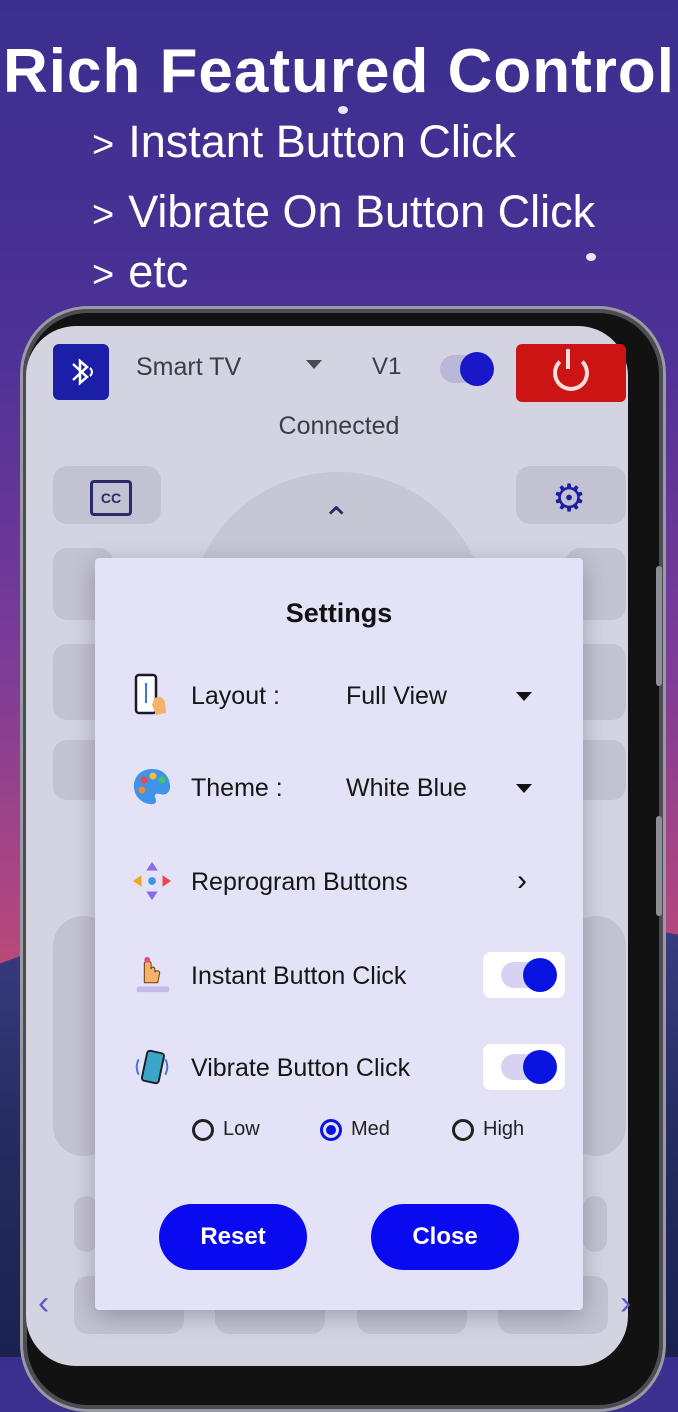  Describe the element at coordinates (524, 975) in the screenshot. I see `instant-click-toggle` at that location.